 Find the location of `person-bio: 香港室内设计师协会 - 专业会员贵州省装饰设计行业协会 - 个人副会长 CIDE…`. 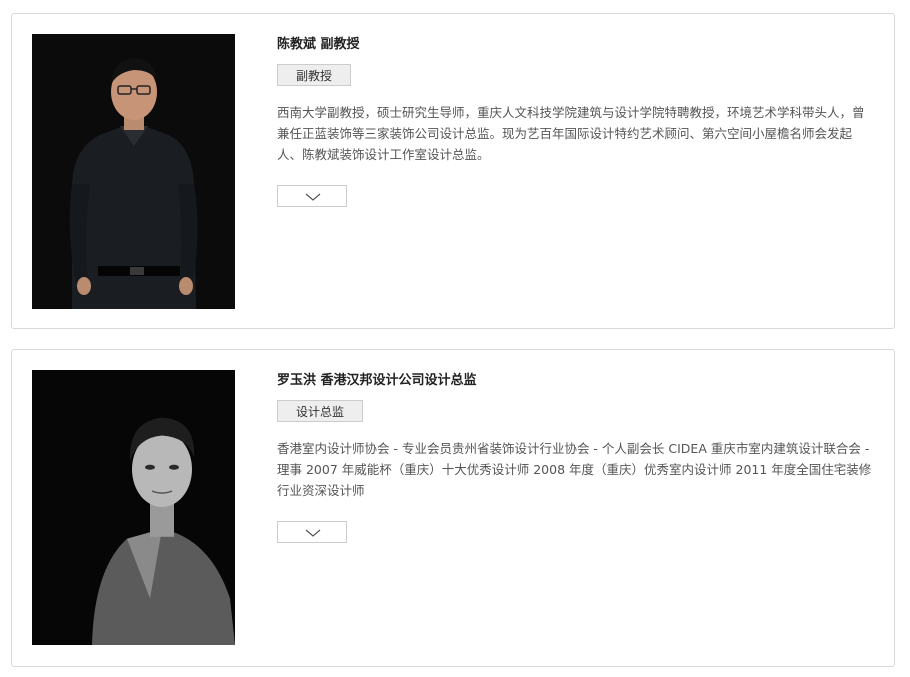

person-bio: 香港室内设计师协会 - 专业会员贵州省装饰设计行业协会 - 个人副会长 CIDE… is located at coordinates (574, 469).